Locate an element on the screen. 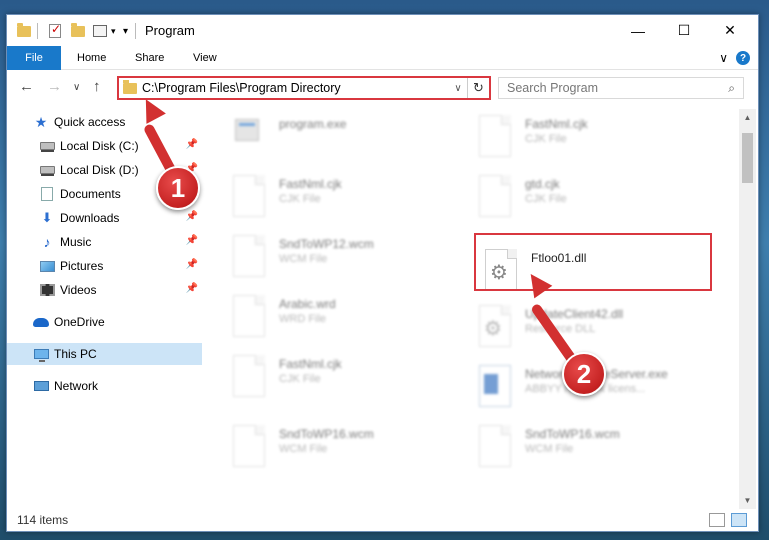 This screenshot has width=769, height=540. sidebar-item-quick-access: ★ Quick access is located at coordinates (104, 122).